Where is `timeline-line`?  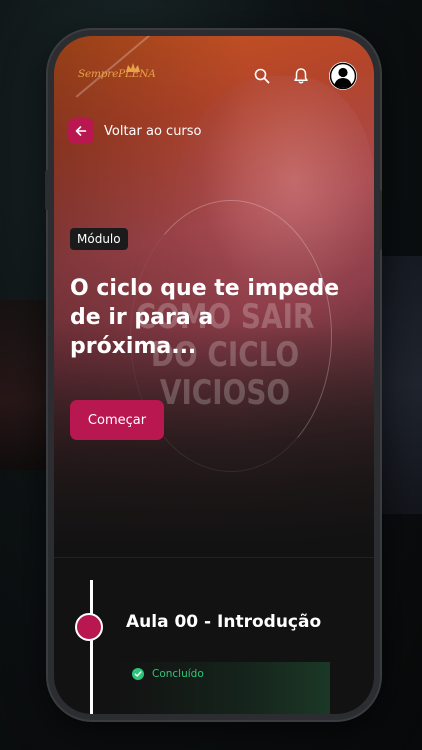
timeline-line is located at coordinates (91, 647).